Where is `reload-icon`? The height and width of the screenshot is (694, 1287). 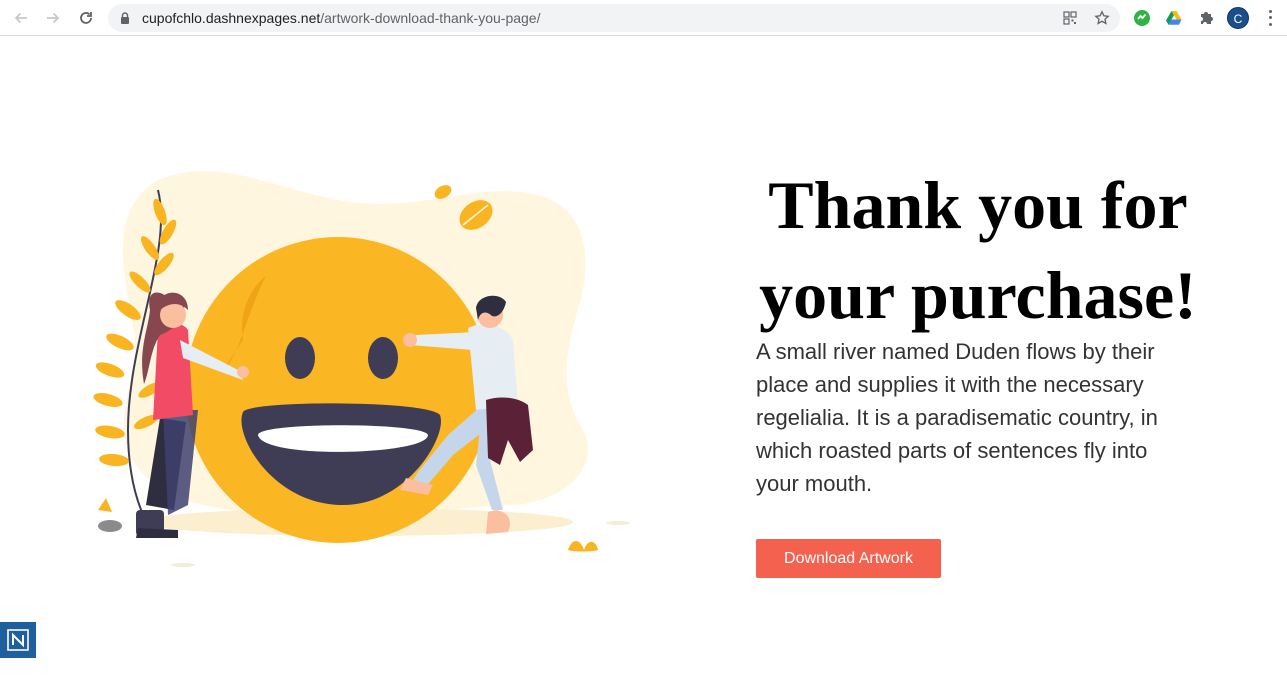 reload-icon is located at coordinates (86, 18).